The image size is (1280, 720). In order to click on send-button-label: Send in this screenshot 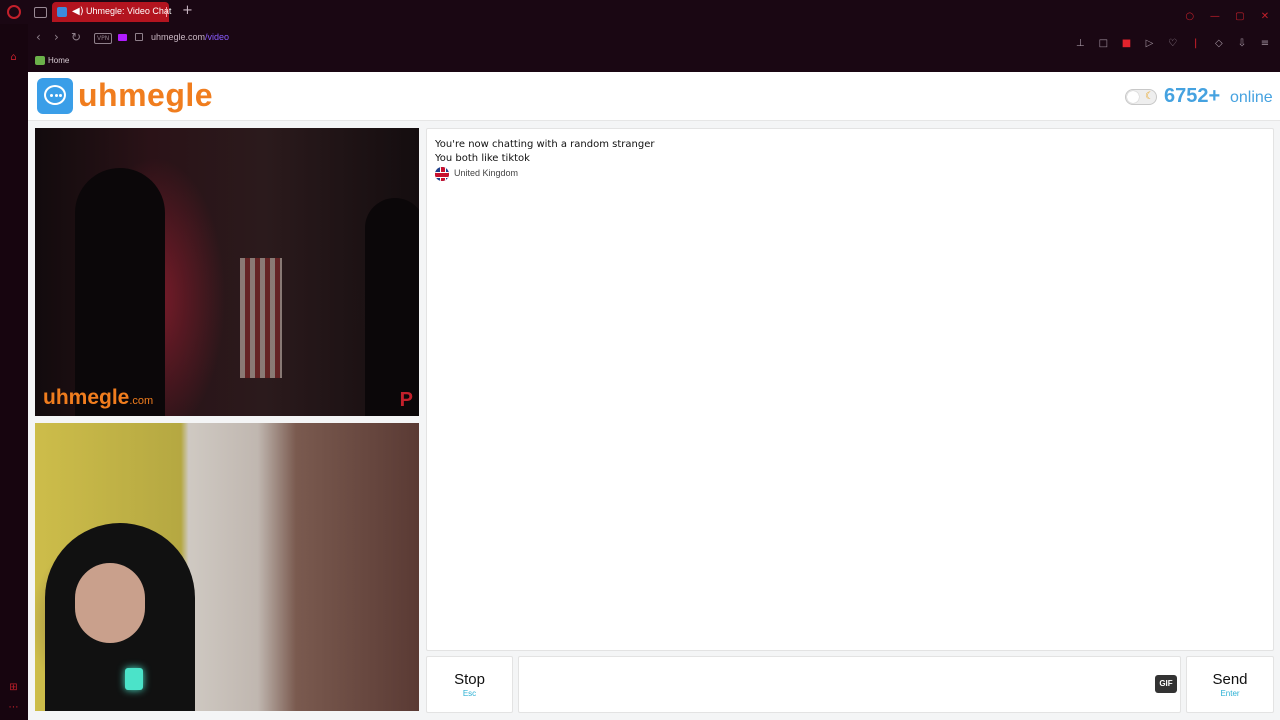, I will do `click(1230, 679)`.